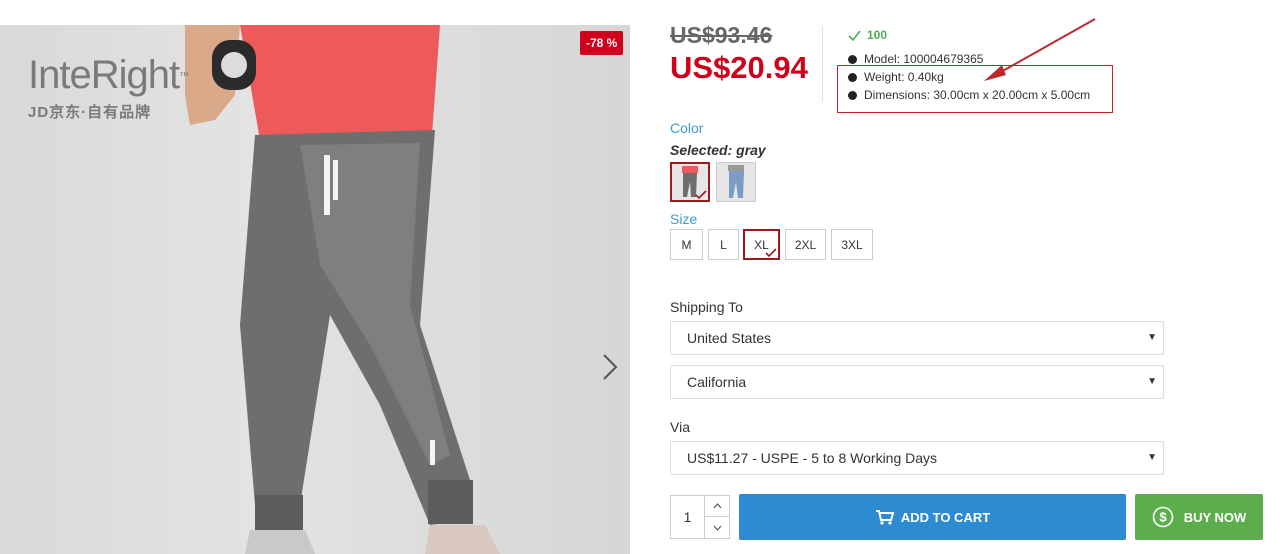 This screenshot has height=554, width=1280. What do you see at coordinates (602, 43) in the screenshot?
I see `discount-badge: -78 %` at bounding box center [602, 43].